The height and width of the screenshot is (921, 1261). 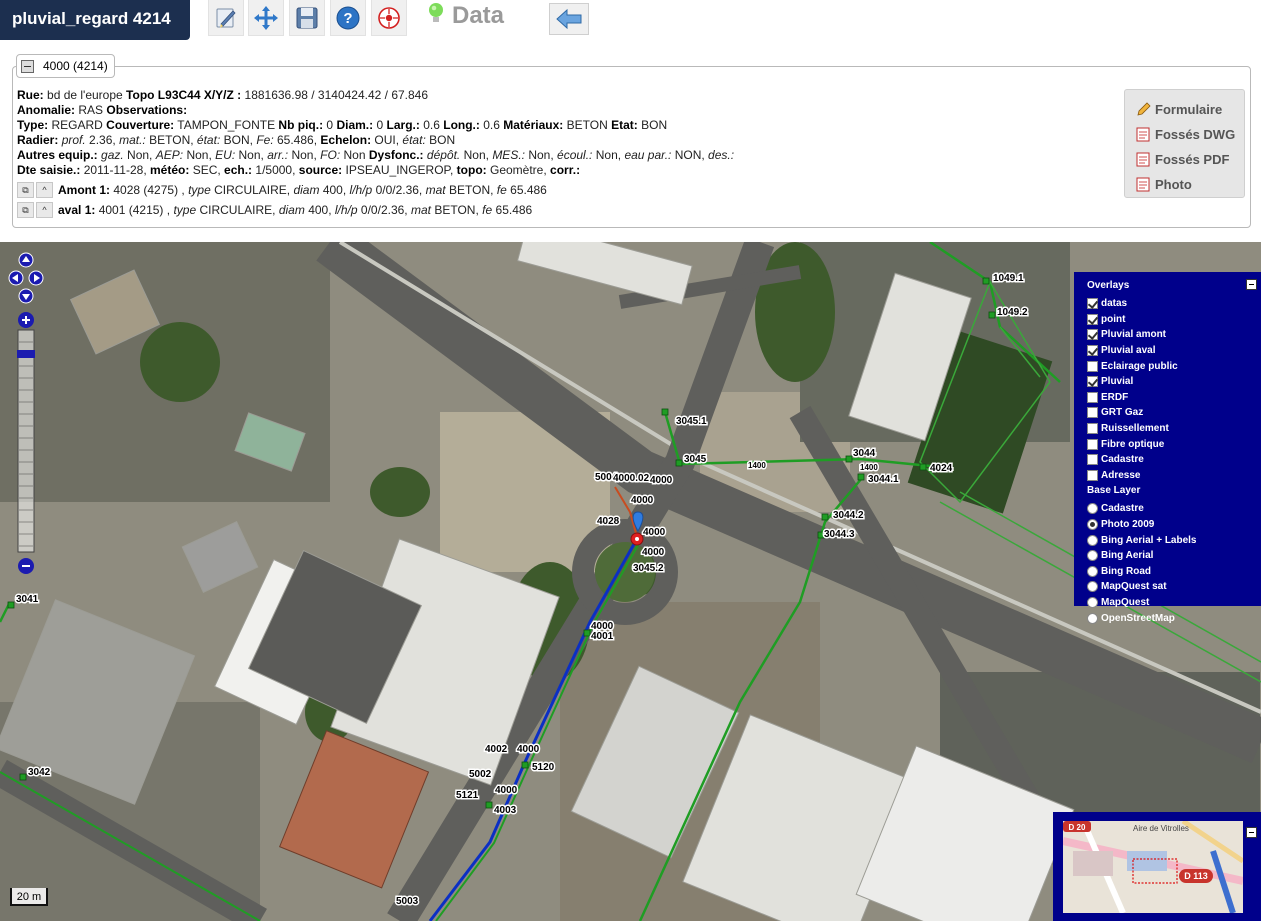 What do you see at coordinates (1174, 320) in the screenshot?
I see `overlay-point: point` at bounding box center [1174, 320].